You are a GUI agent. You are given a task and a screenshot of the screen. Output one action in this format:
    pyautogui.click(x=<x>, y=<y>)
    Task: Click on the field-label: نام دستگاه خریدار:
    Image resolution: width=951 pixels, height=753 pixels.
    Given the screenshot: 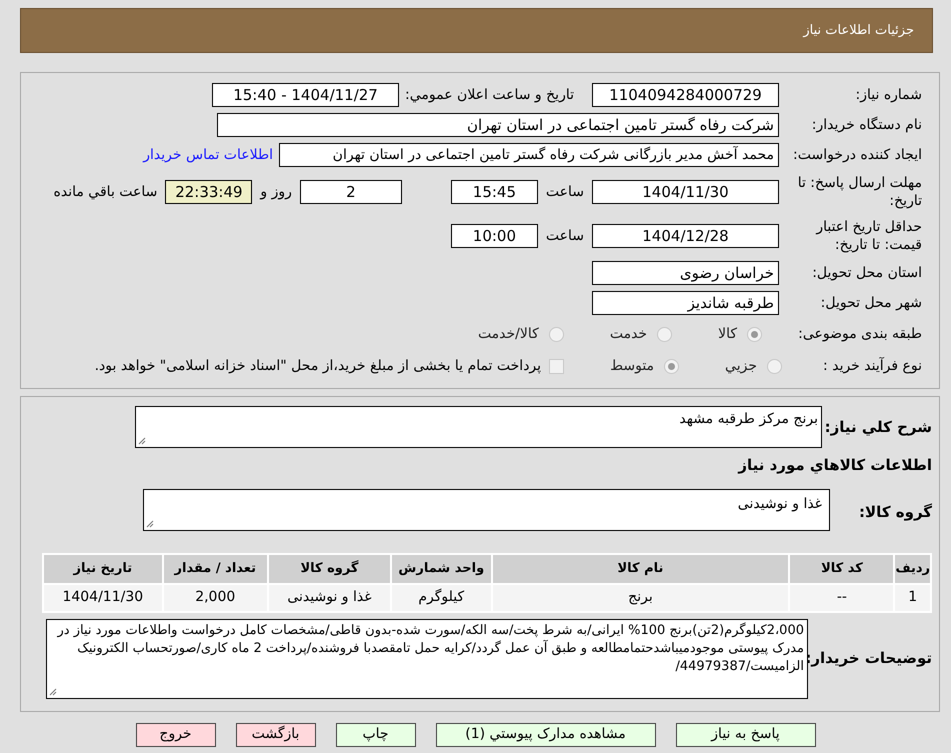 What is the action you would take?
    pyautogui.click(x=866, y=125)
    